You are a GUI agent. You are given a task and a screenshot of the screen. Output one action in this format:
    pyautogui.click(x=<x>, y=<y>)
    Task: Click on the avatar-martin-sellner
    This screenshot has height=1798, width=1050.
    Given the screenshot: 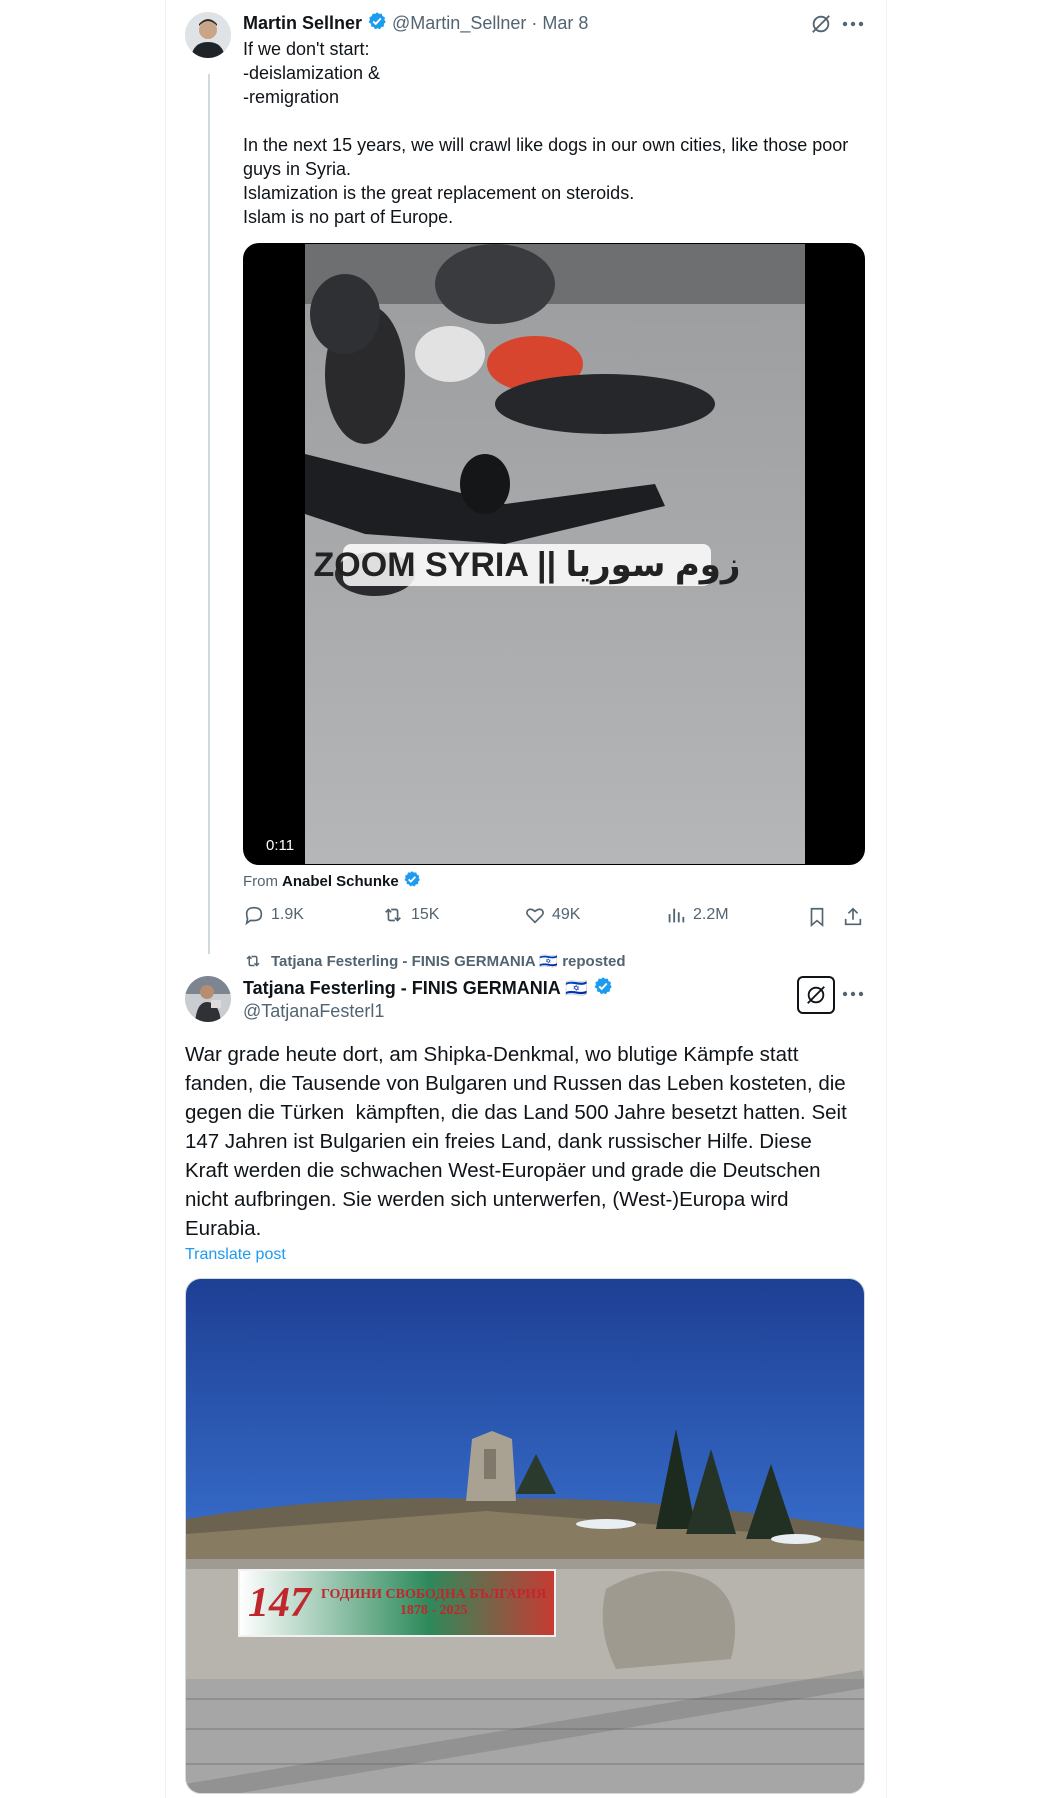 What is the action you would take?
    pyautogui.click(x=208, y=35)
    